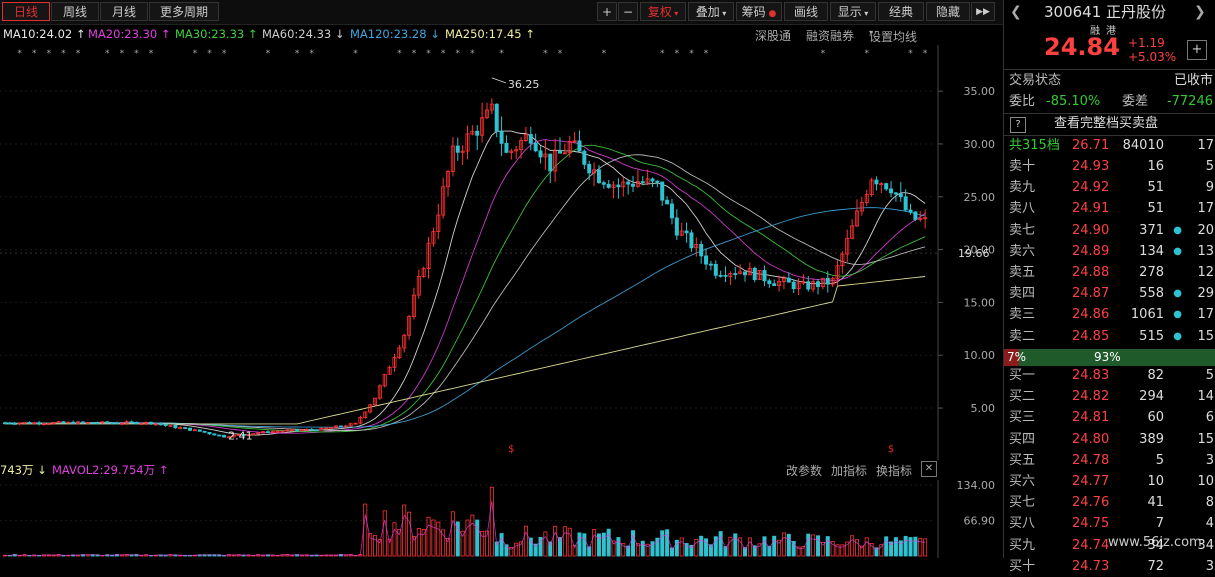 The height and width of the screenshot is (577, 1215). I want to click on level-count: 9, so click(1209, 188).